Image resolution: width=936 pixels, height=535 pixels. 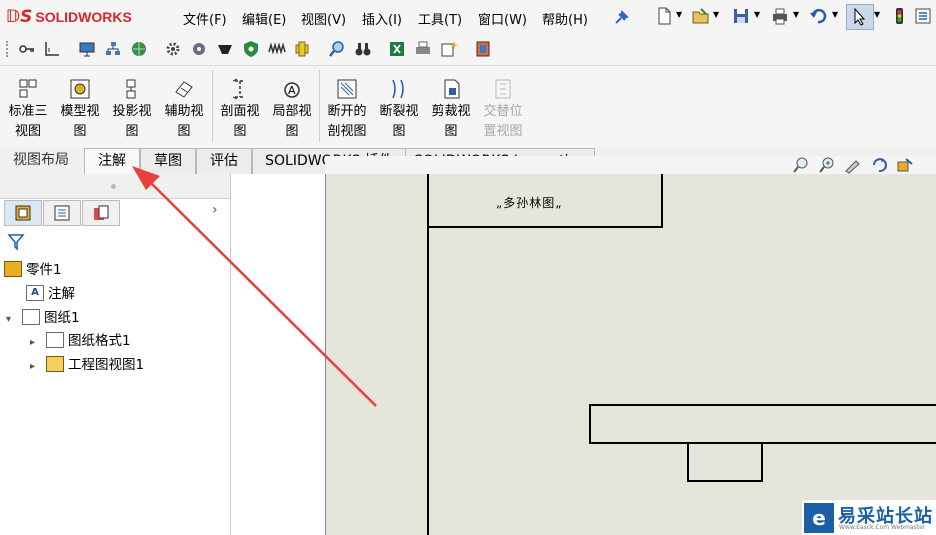 What do you see at coordinates (853, 165) in the screenshot?
I see `previous-view-icon` at bounding box center [853, 165].